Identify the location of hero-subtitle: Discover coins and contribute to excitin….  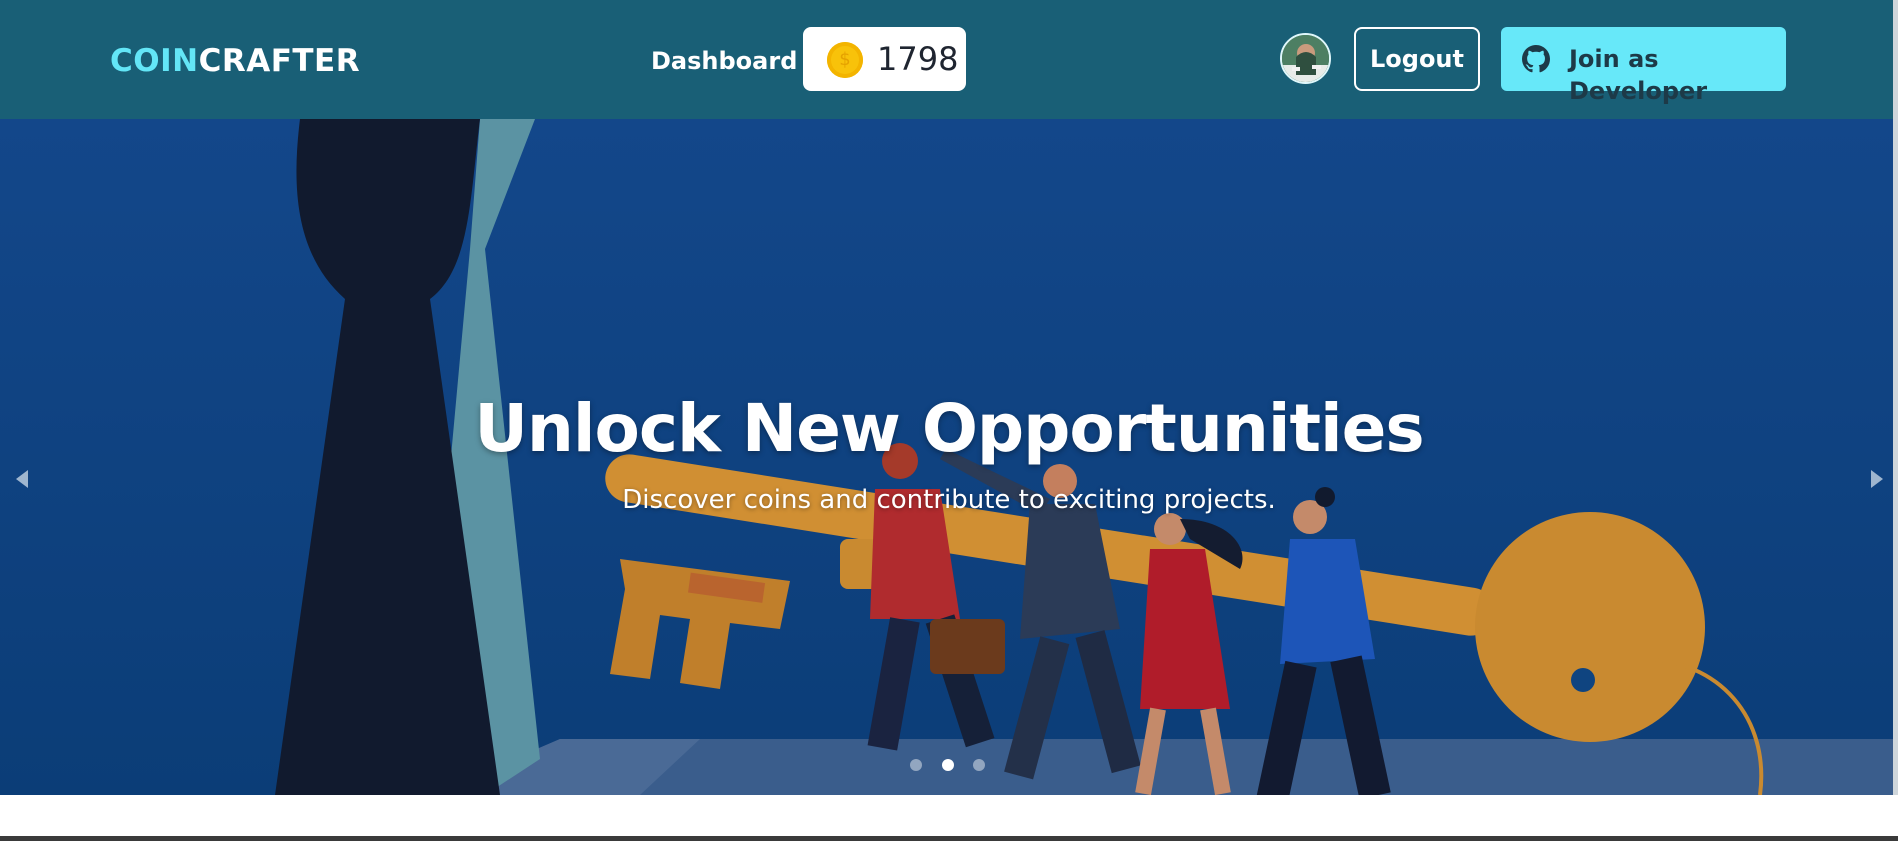
(949, 500).